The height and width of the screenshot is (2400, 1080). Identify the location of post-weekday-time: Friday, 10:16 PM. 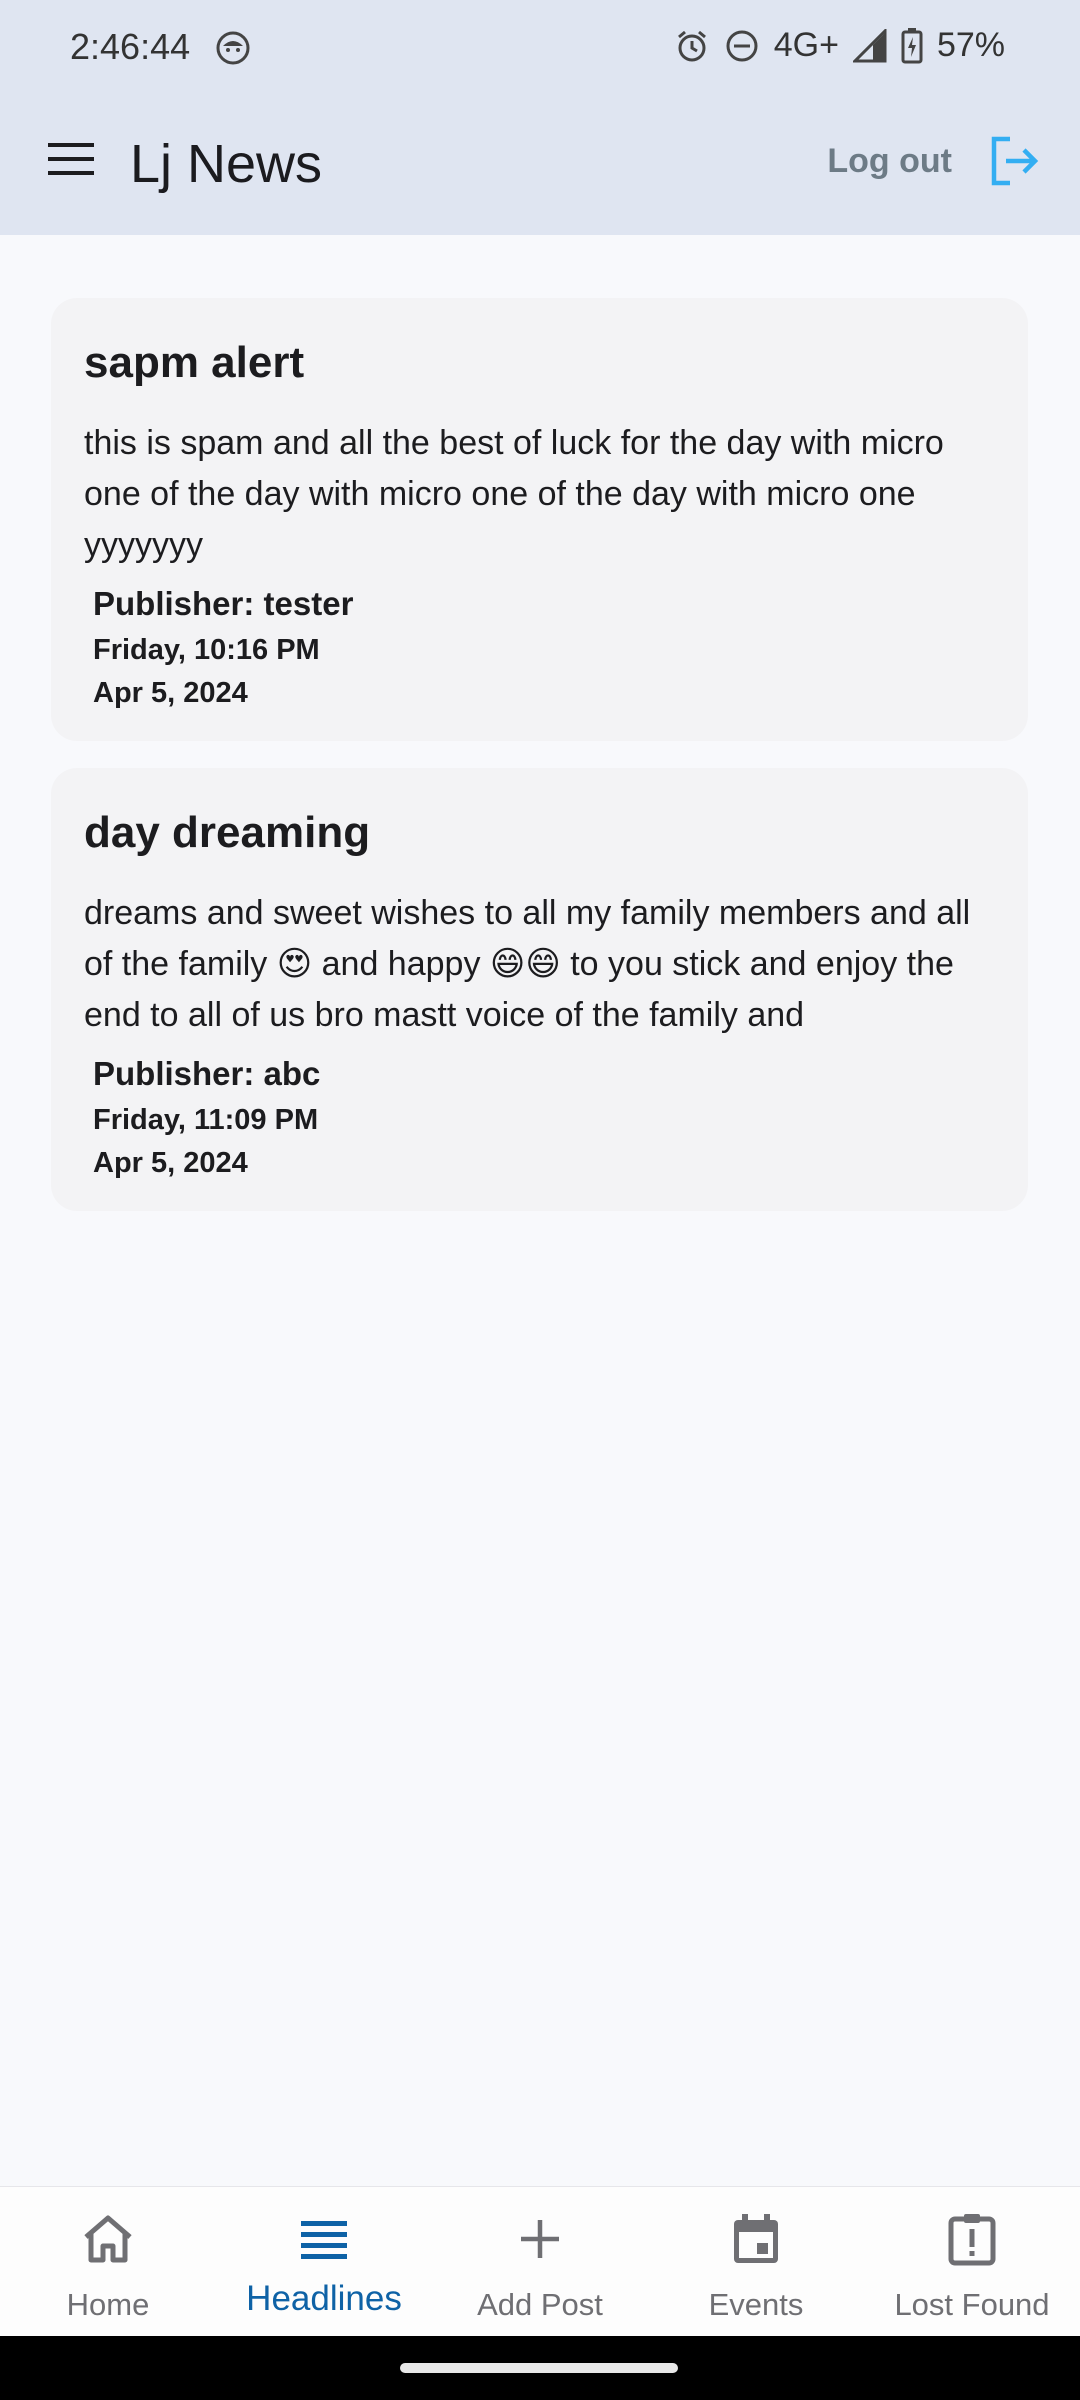
(206, 650).